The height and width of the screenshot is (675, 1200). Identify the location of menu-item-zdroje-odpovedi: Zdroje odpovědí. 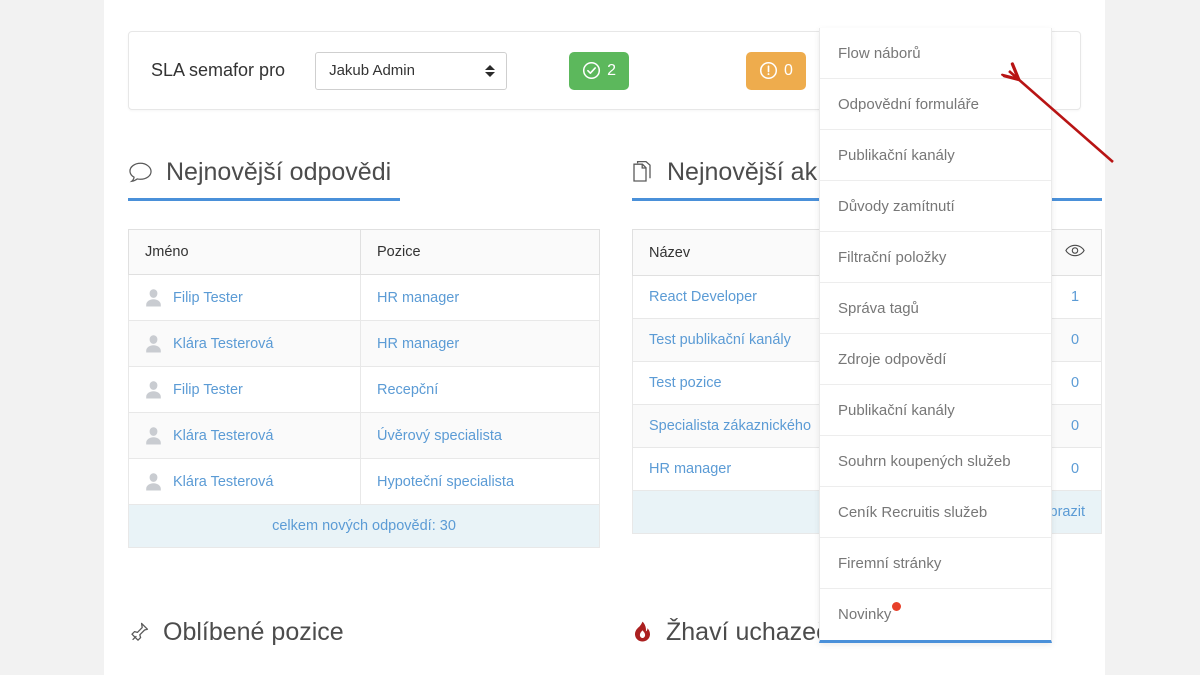
(935, 359).